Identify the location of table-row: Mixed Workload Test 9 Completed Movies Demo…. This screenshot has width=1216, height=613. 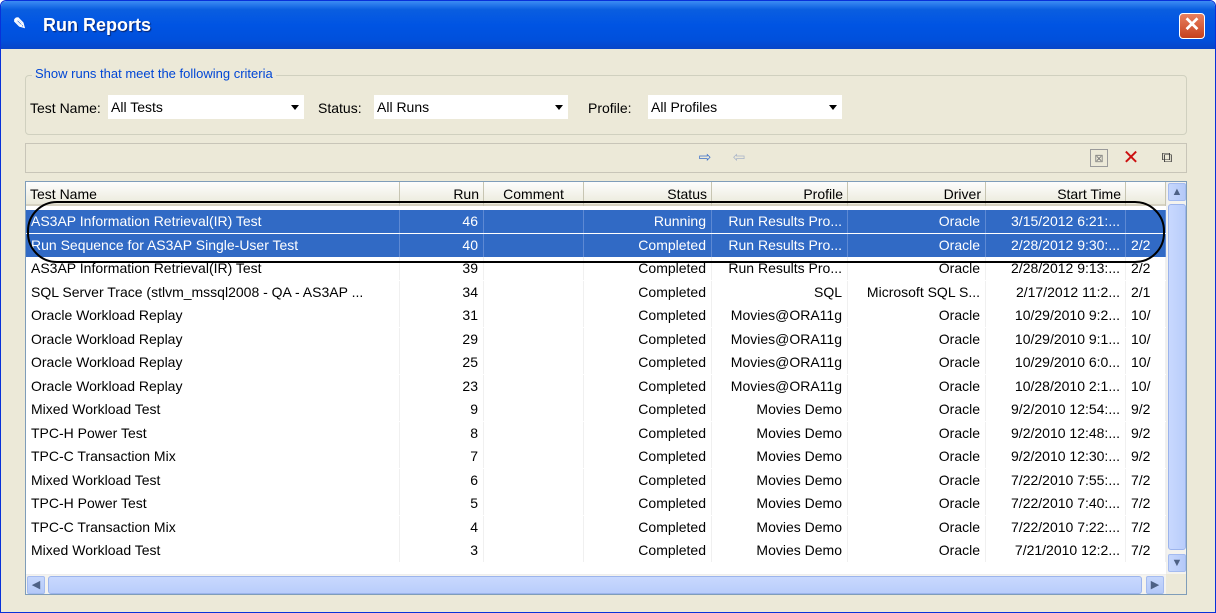
(596, 409).